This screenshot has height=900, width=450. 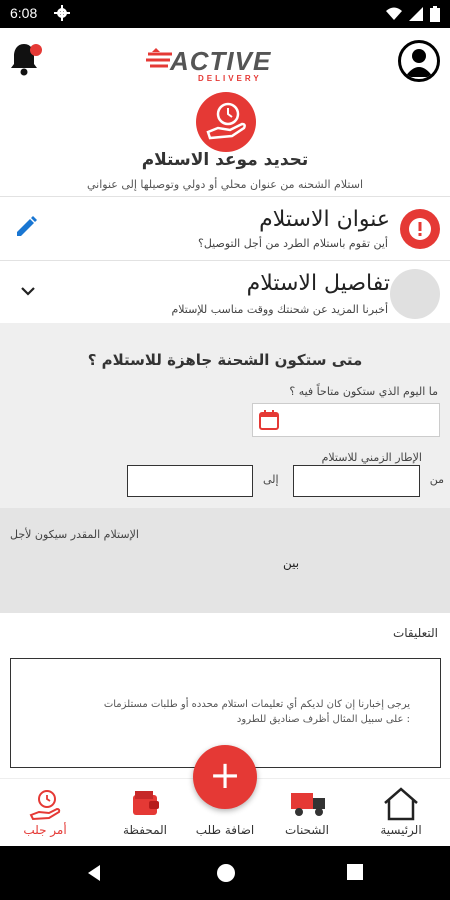 I want to click on estimate-panel: الإستلام المقدر سيكون لأجل بين, so click(x=225, y=560).